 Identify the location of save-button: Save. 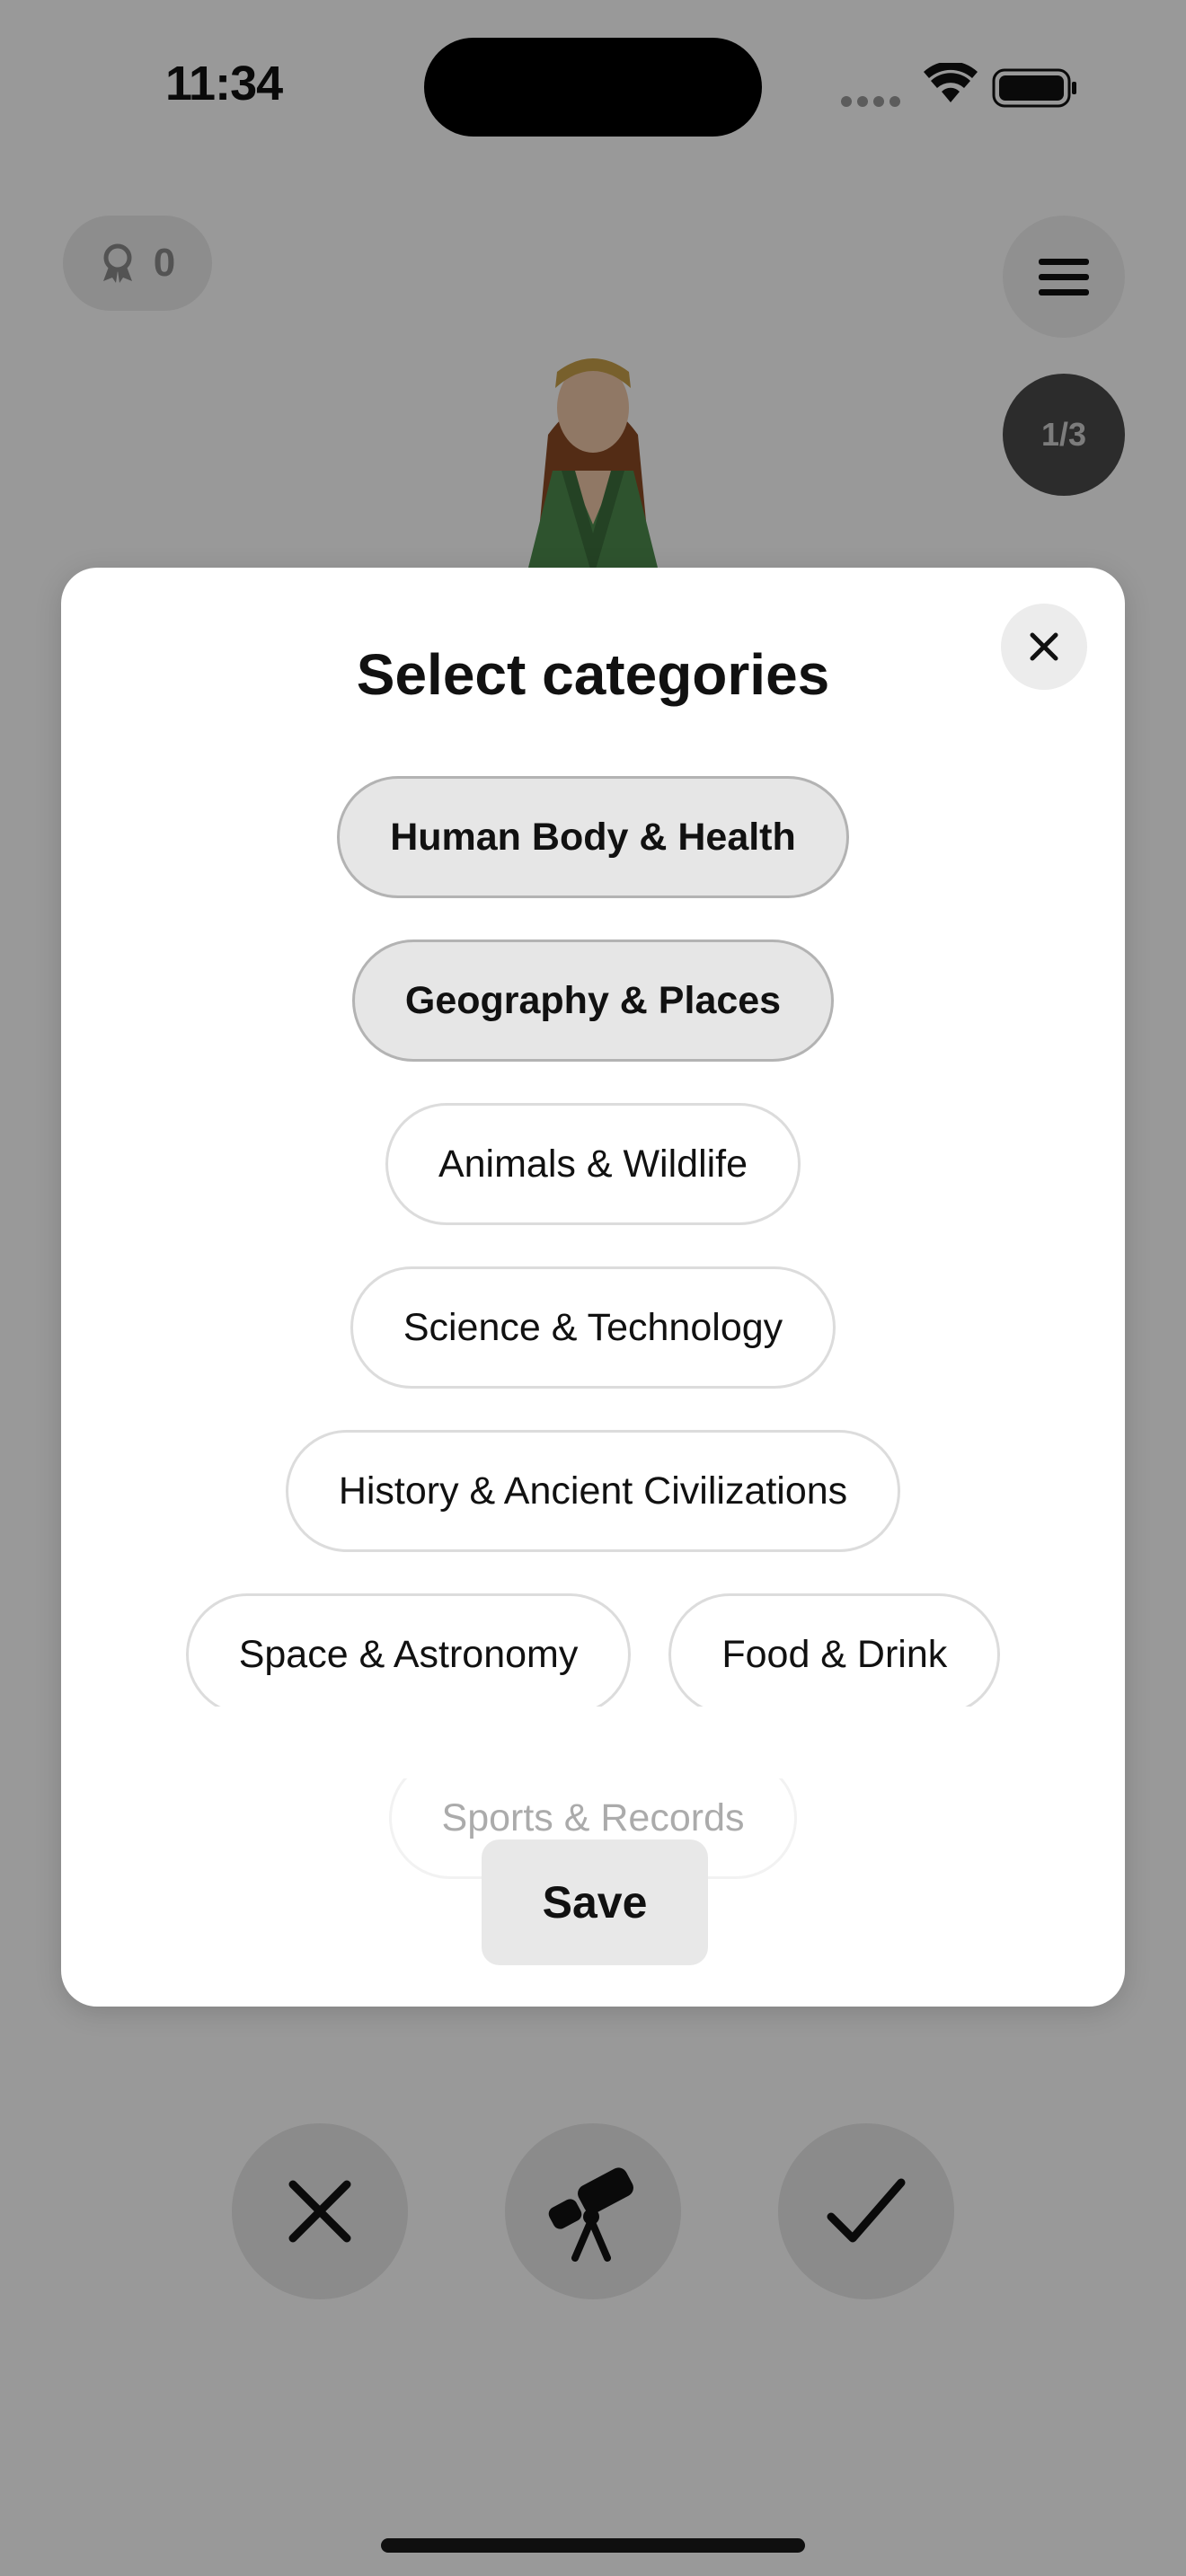
(595, 1902).